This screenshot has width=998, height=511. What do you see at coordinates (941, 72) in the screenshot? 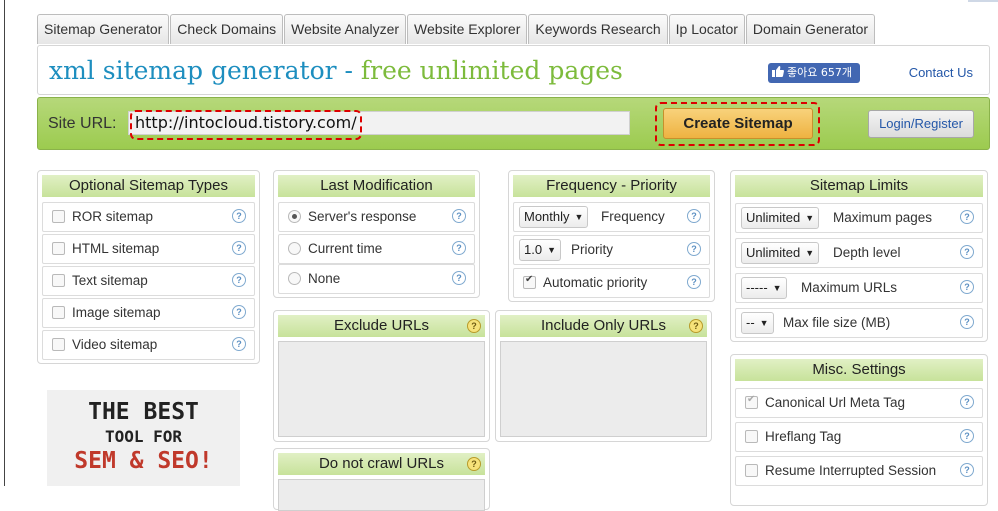
I see `contact-us-link: Contact Us` at bounding box center [941, 72].